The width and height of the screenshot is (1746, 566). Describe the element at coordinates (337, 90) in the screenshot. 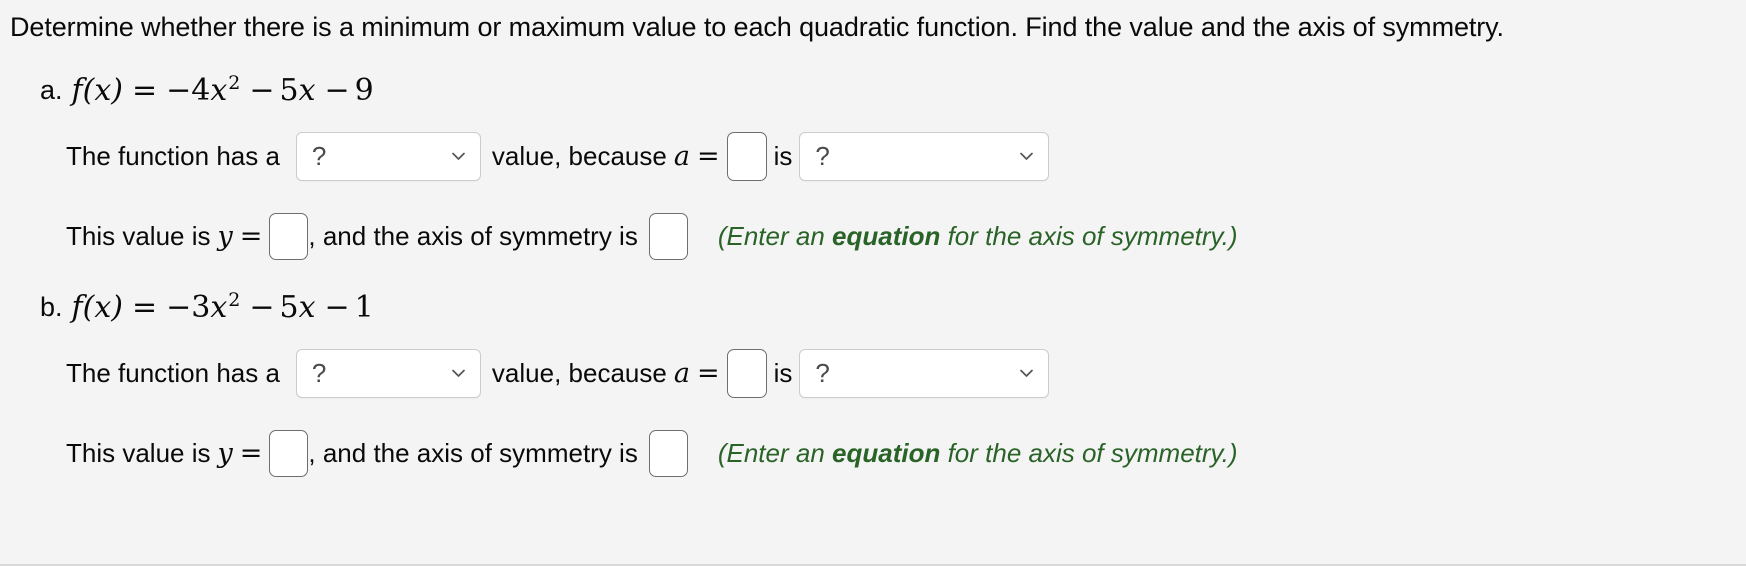

I see `formula-a-term3-sign: −` at that location.